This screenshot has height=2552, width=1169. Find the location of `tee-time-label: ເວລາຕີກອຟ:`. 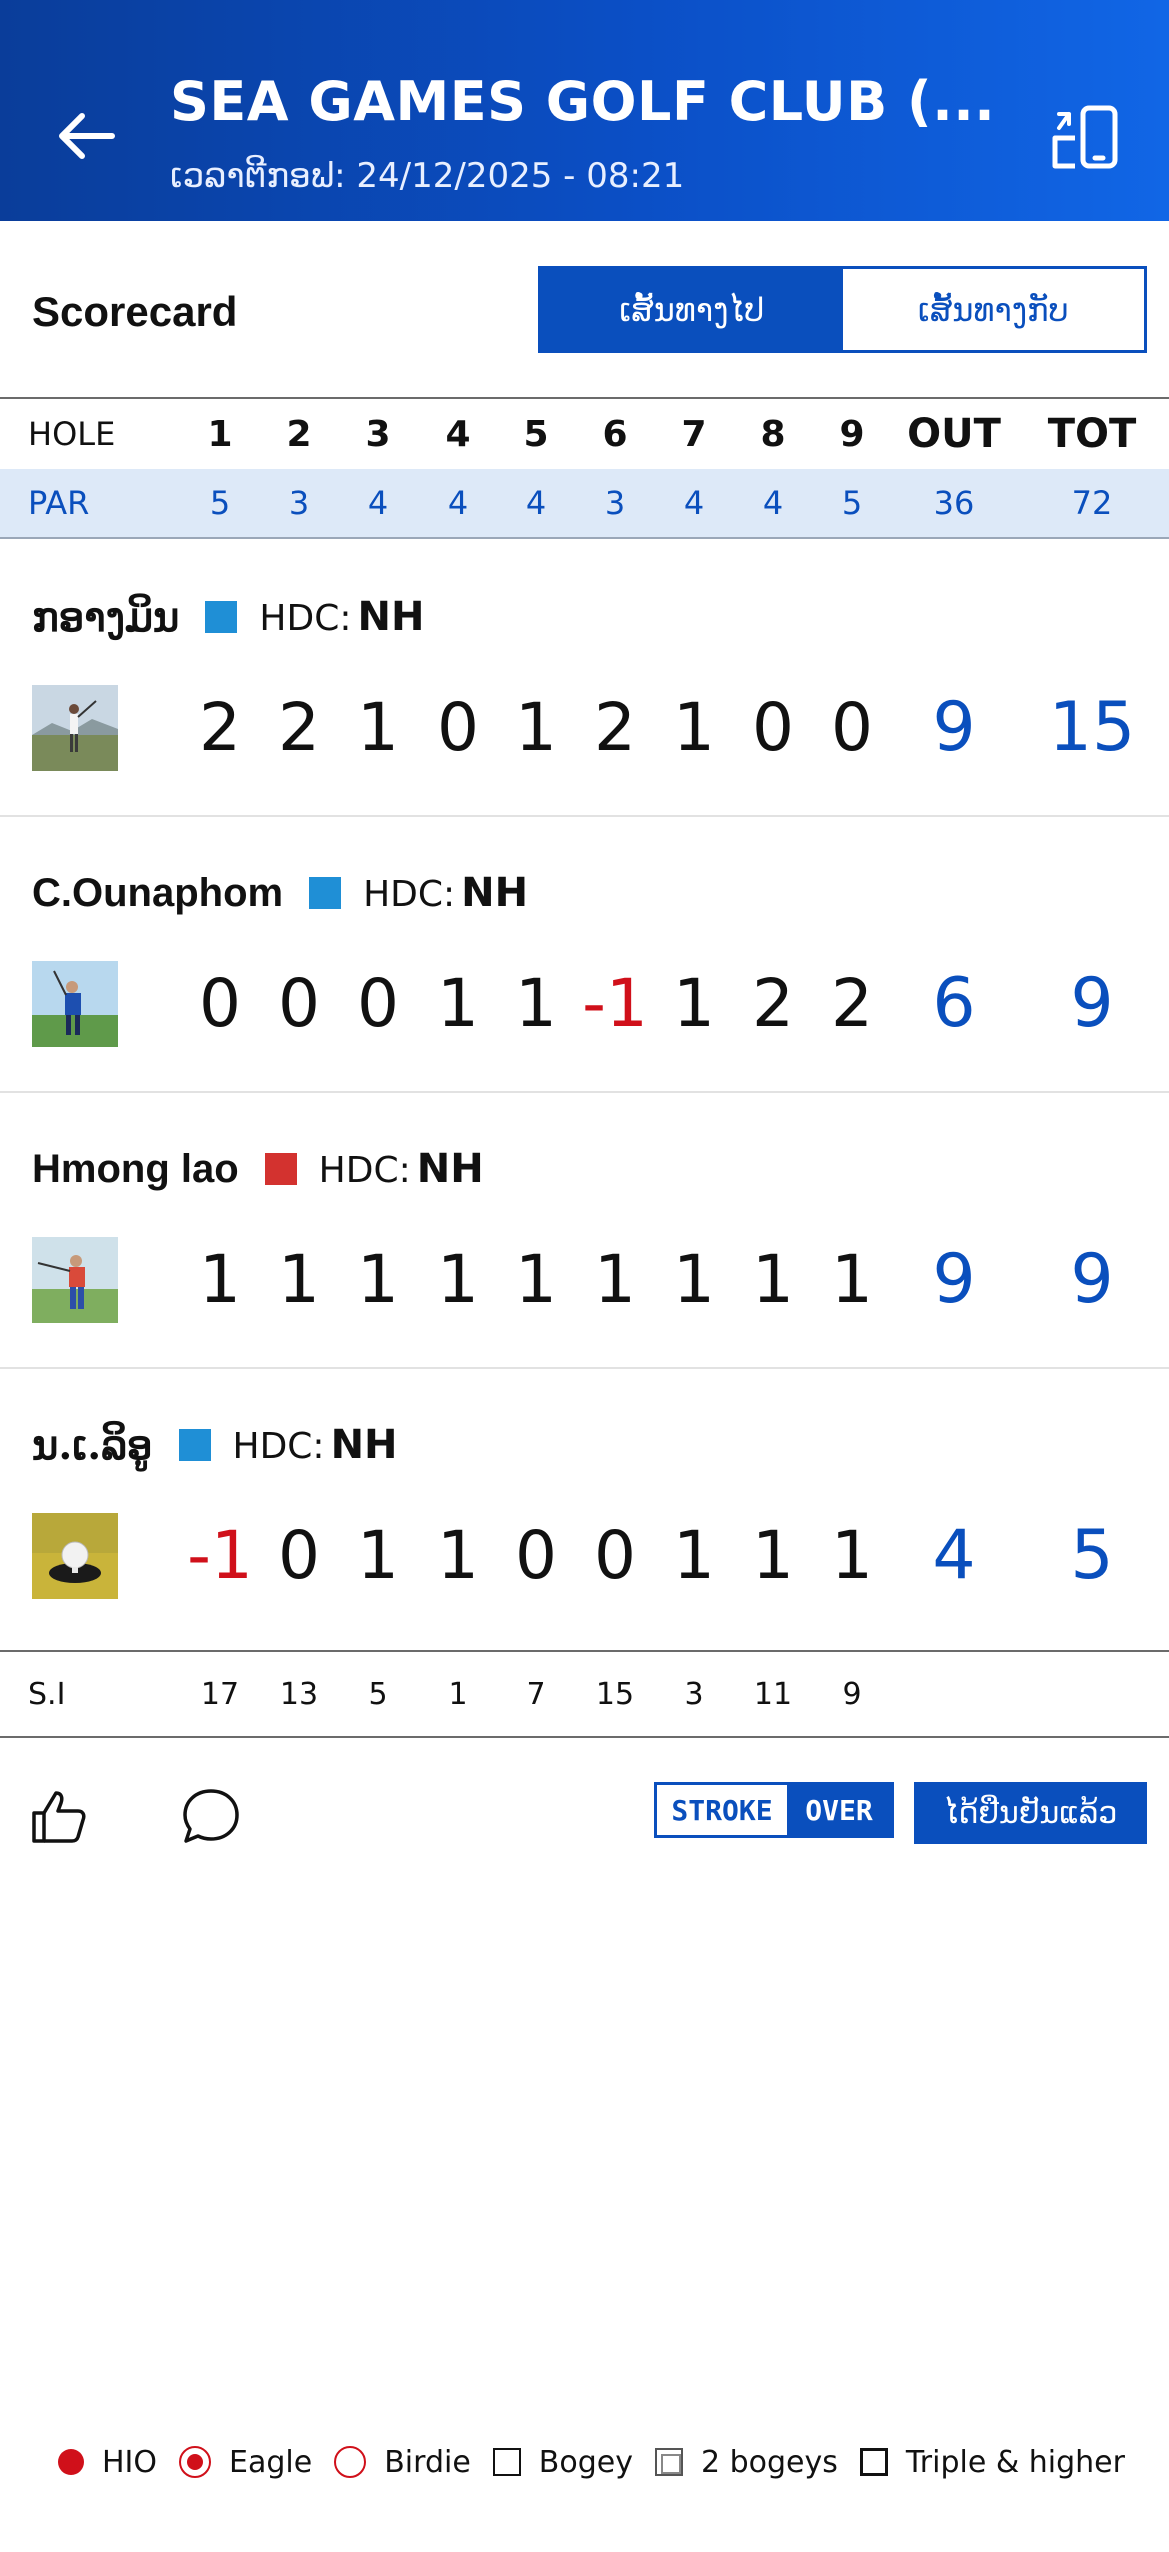

tee-time-label: ເວລາຕີກອຟ: is located at coordinates (258, 176).